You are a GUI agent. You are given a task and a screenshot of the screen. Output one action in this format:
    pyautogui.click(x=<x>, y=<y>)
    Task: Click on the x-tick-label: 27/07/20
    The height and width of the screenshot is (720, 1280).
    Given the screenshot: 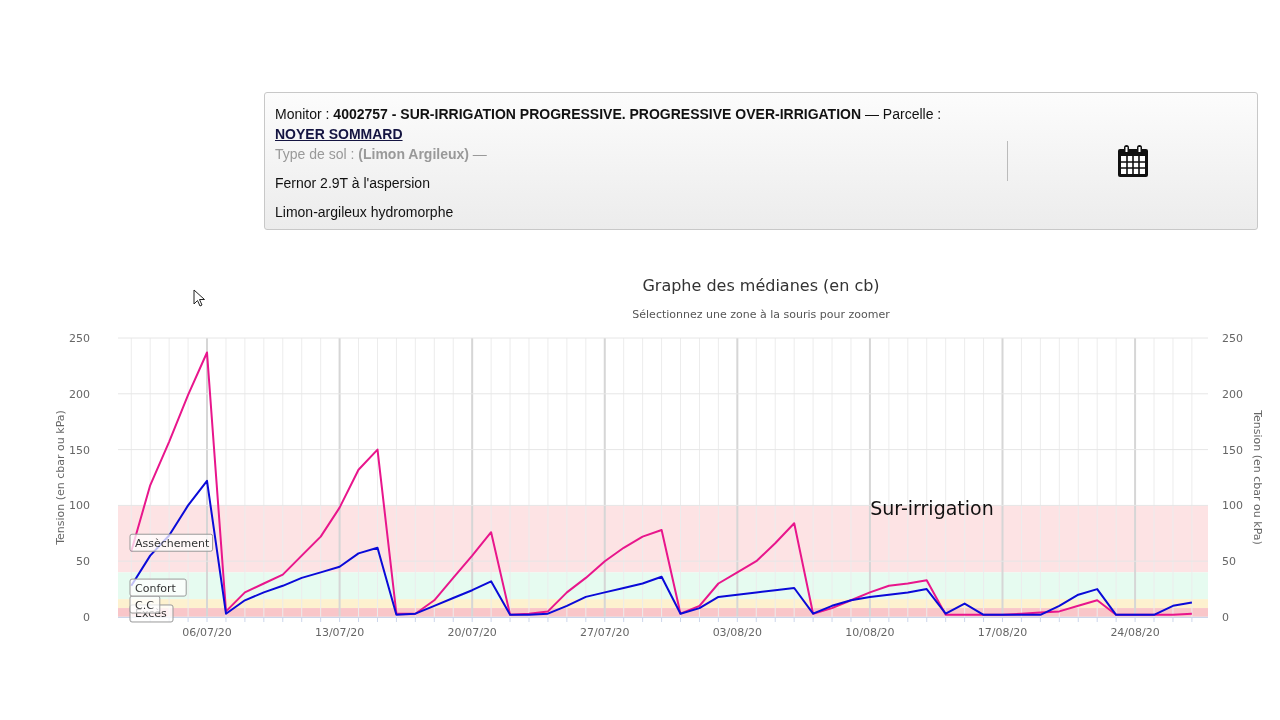 What is the action you would take?
    pyautogui.click(x=605, y=632)
    